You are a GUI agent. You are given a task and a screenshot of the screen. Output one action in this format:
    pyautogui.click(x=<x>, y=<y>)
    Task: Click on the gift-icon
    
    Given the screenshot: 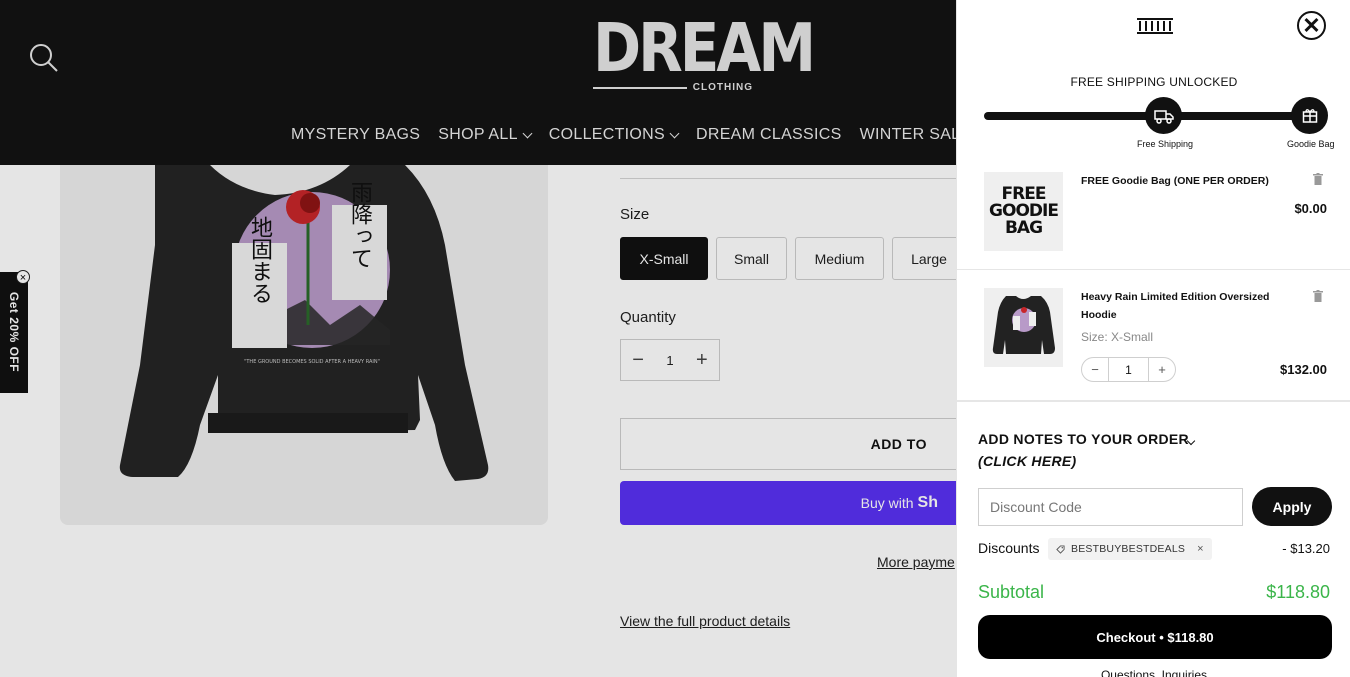 What is the action you would take?
    pyautogui.click(x=1309, y=115)
    